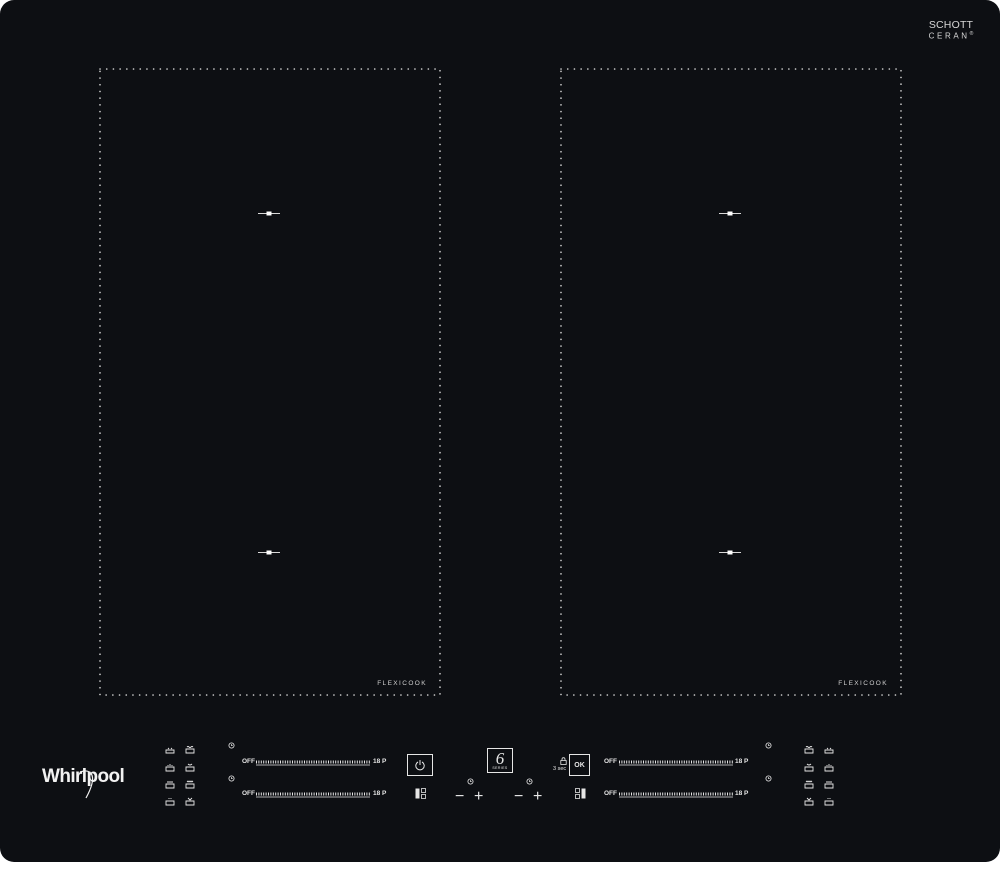 Image resolution: width=1000 pixels, height=874 pixels. I want to click on power-slider-top-left, so click(313, 762).